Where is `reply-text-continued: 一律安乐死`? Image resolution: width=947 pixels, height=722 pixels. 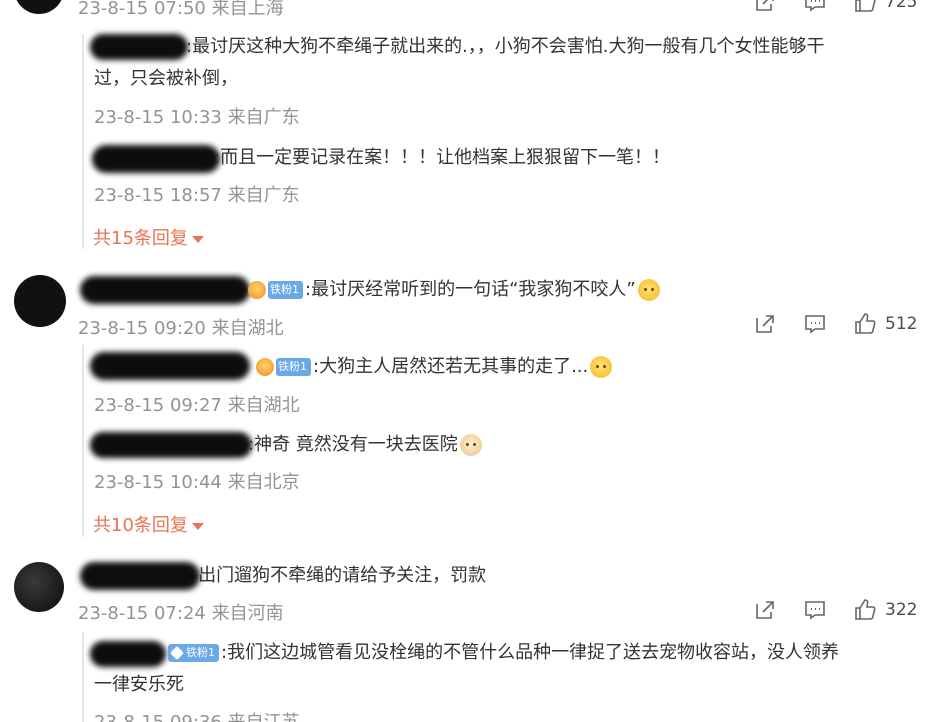
reply-text-continued: 一律安乐死 is located at coordinates (139, 684).